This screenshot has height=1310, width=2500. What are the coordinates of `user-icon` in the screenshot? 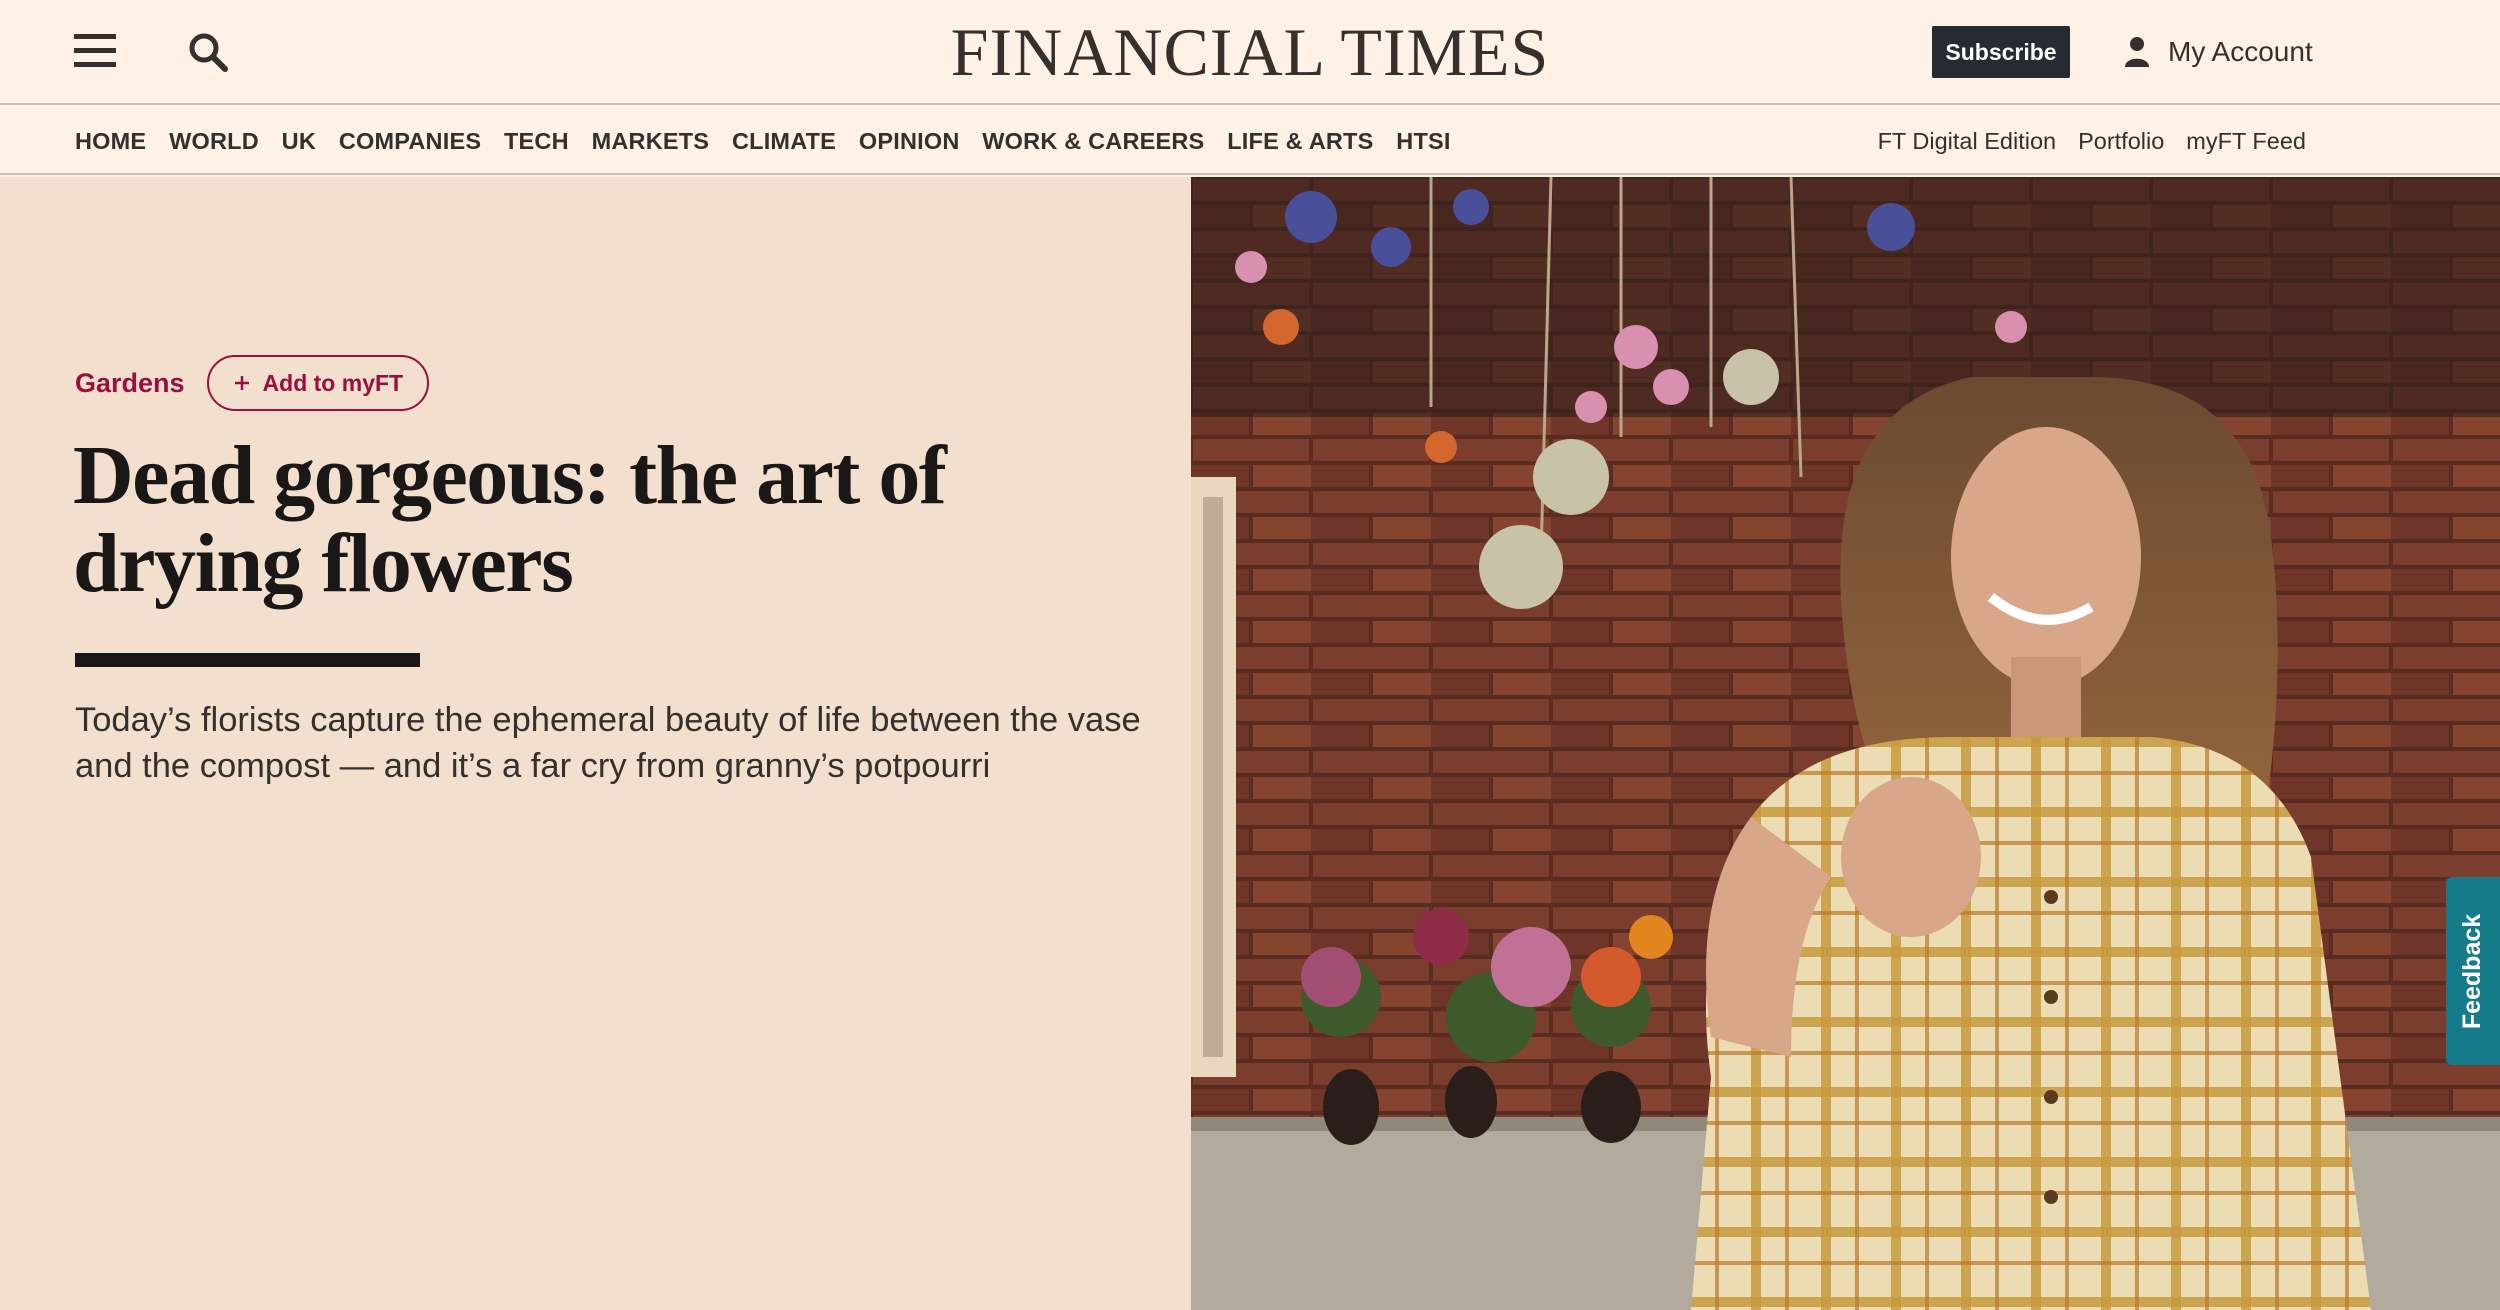 It's located at (2137, 52).